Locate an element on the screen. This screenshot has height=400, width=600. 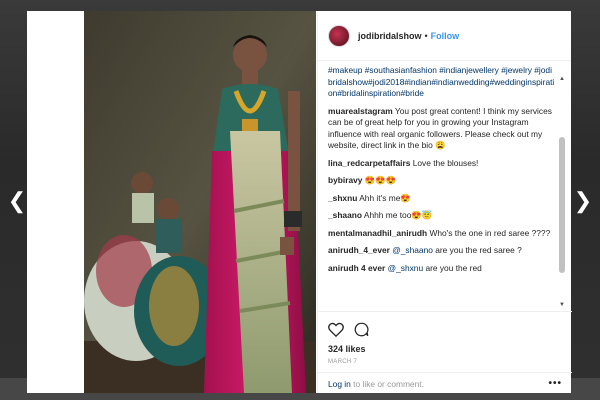
comment-text: Ahhh me too😍😇 is located at coordinates (398, 215).